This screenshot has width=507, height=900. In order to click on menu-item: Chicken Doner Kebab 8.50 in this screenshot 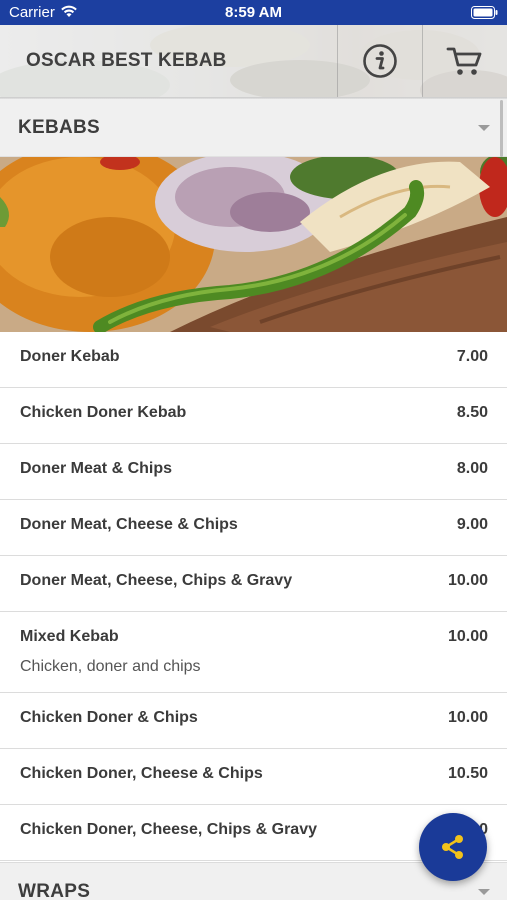, I will do `click(253, 416)`.